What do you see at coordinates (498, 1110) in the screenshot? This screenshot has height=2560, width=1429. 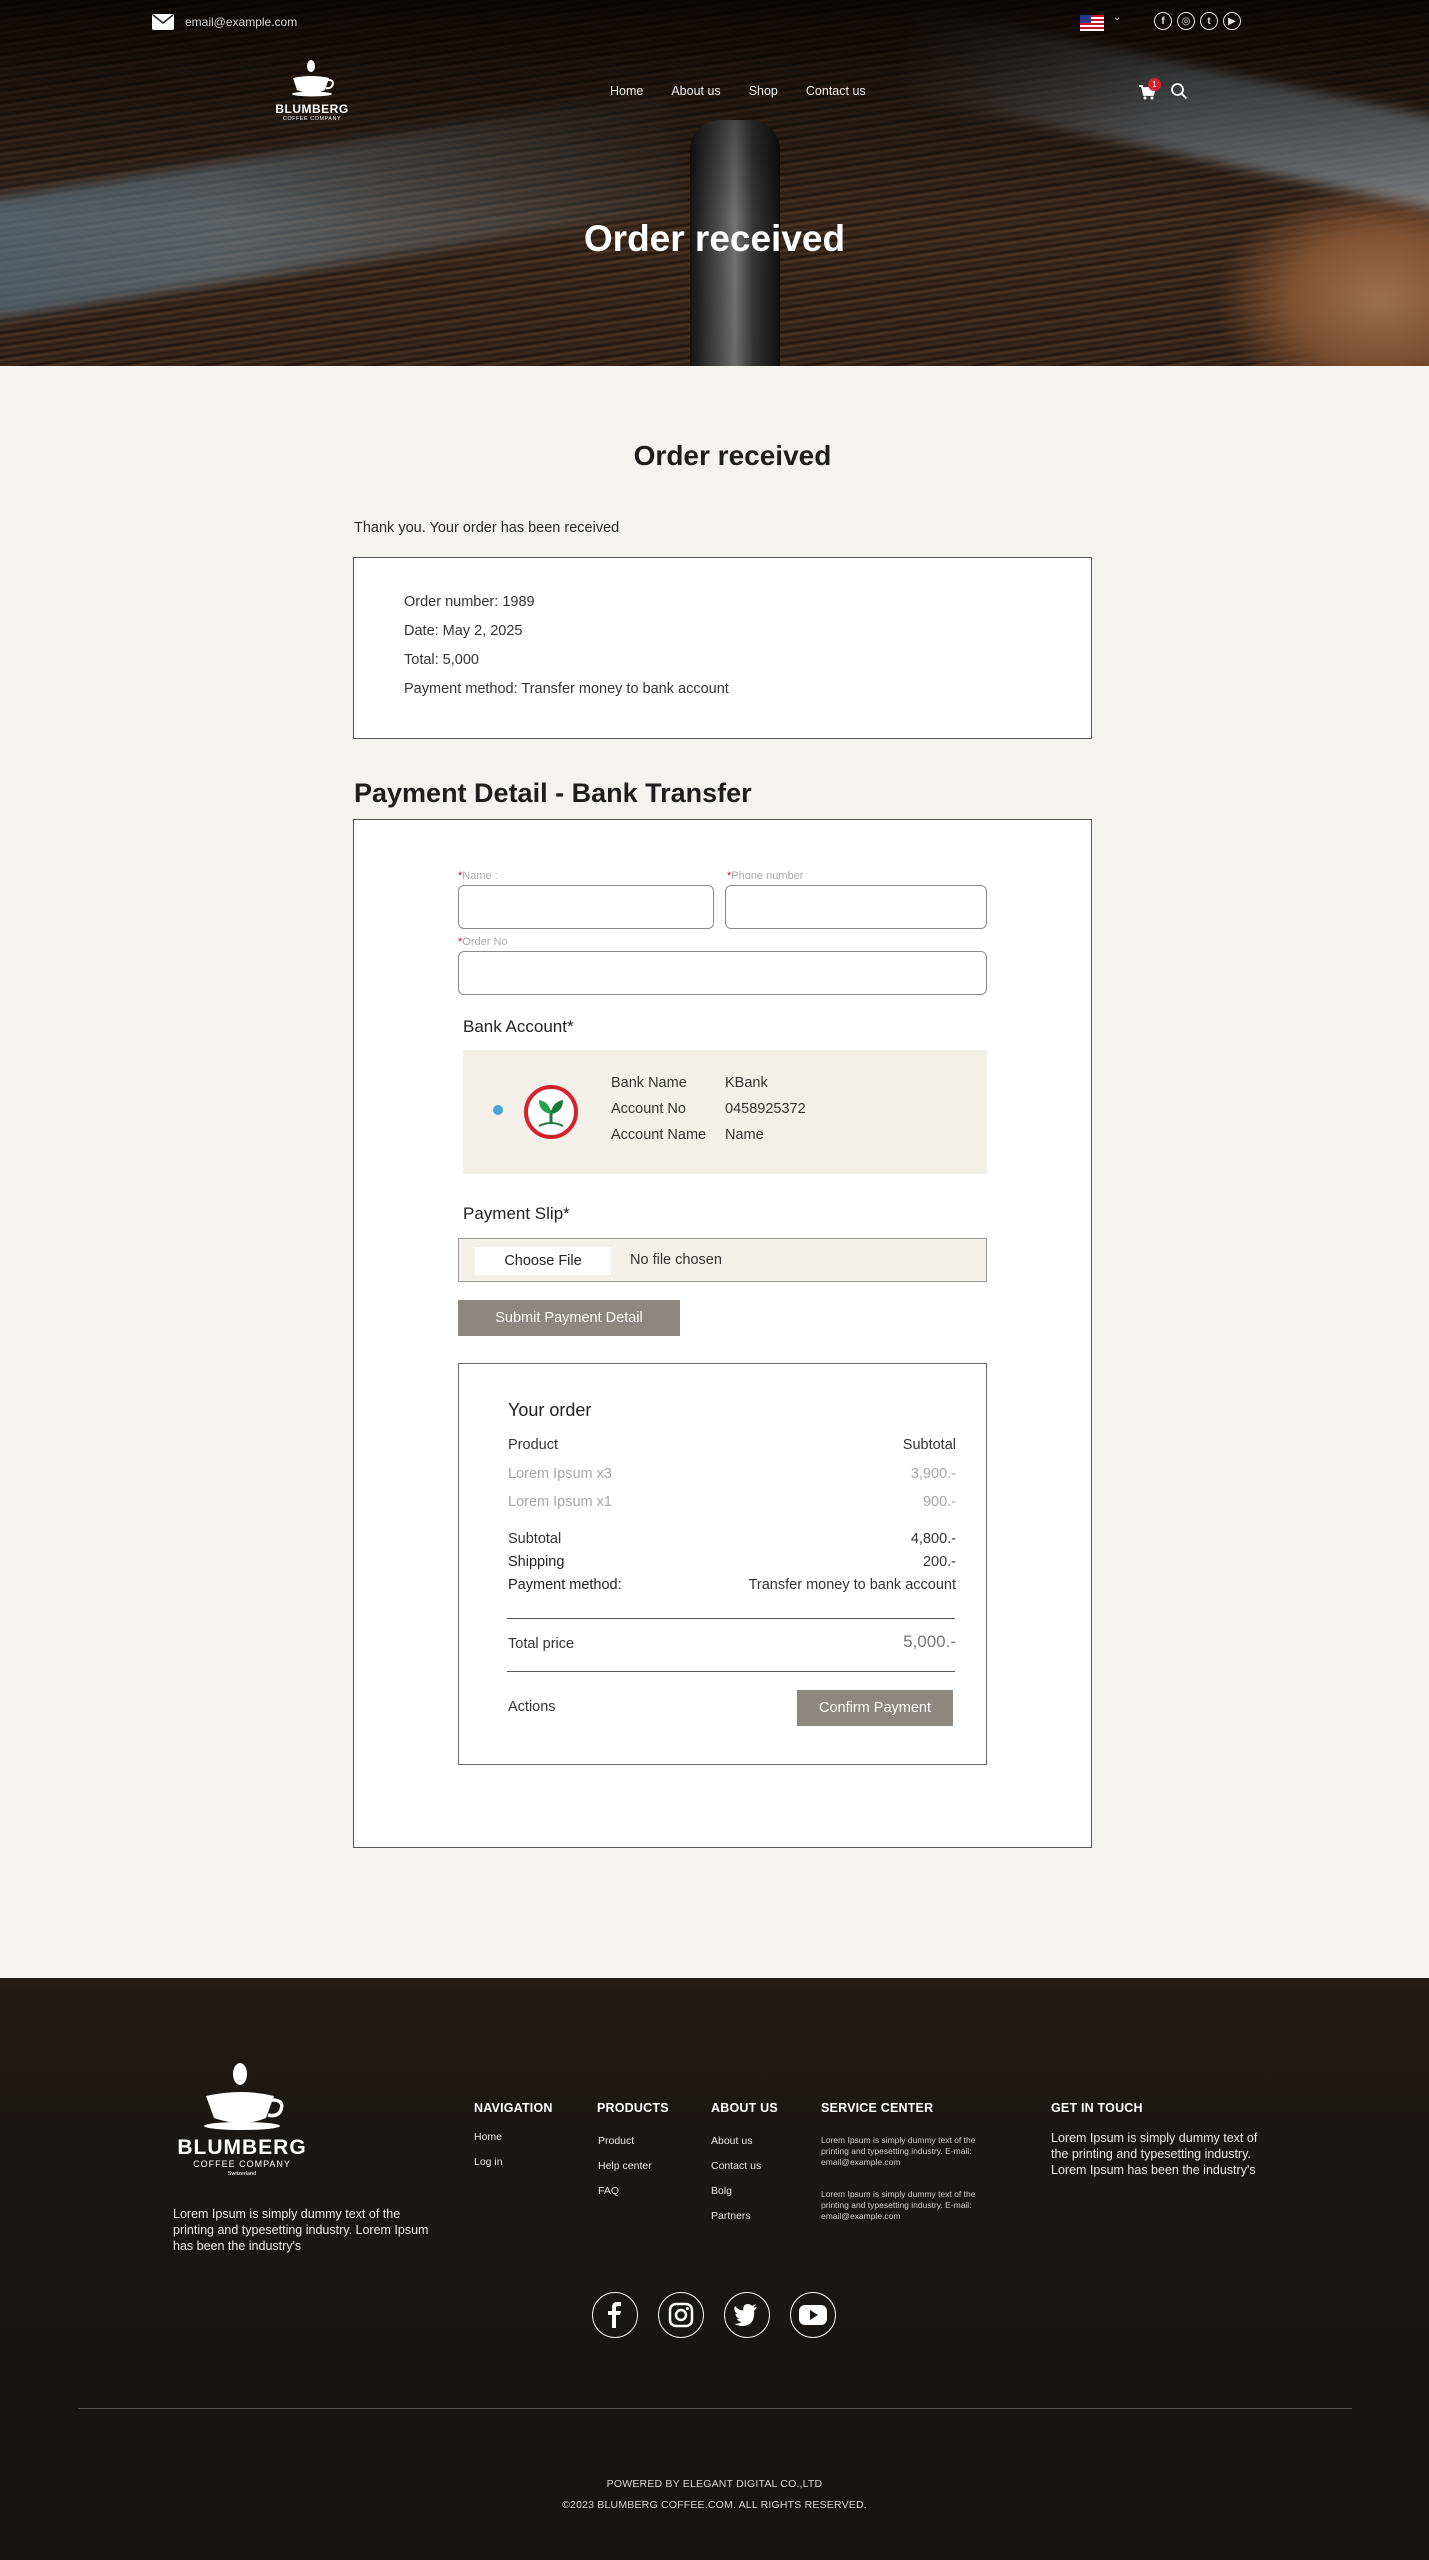 I see `bank-radio` at bounding box center [498, 1110].